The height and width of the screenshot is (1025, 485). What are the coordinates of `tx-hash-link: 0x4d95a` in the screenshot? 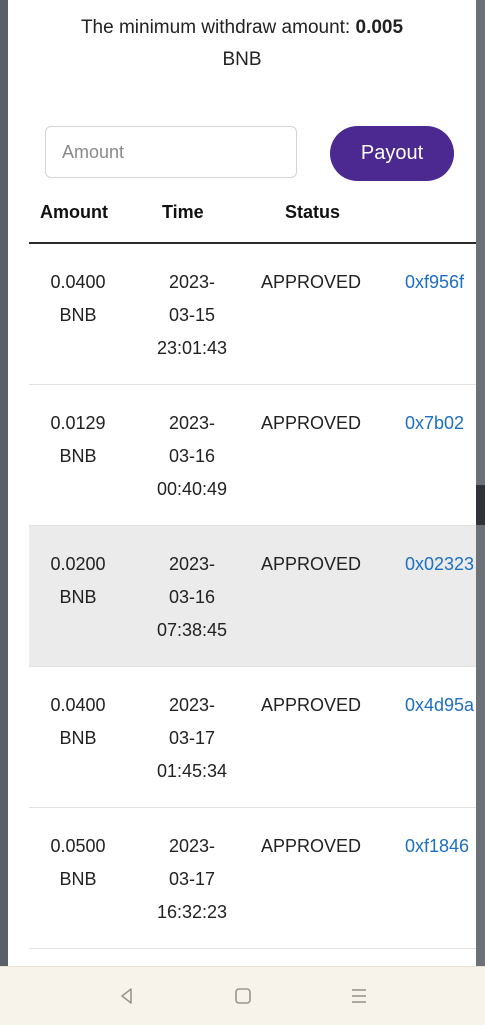 It's located at (439, 705).